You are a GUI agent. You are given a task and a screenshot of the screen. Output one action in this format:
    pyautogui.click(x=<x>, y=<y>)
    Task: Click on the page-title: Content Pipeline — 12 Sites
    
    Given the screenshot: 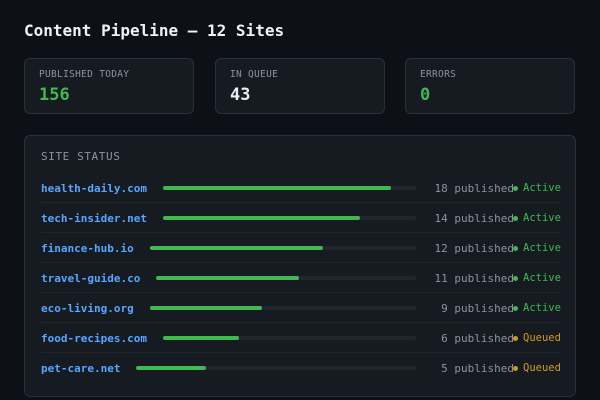 What is the action you would take?
    pyautogui.click(x=154, y=30)
    